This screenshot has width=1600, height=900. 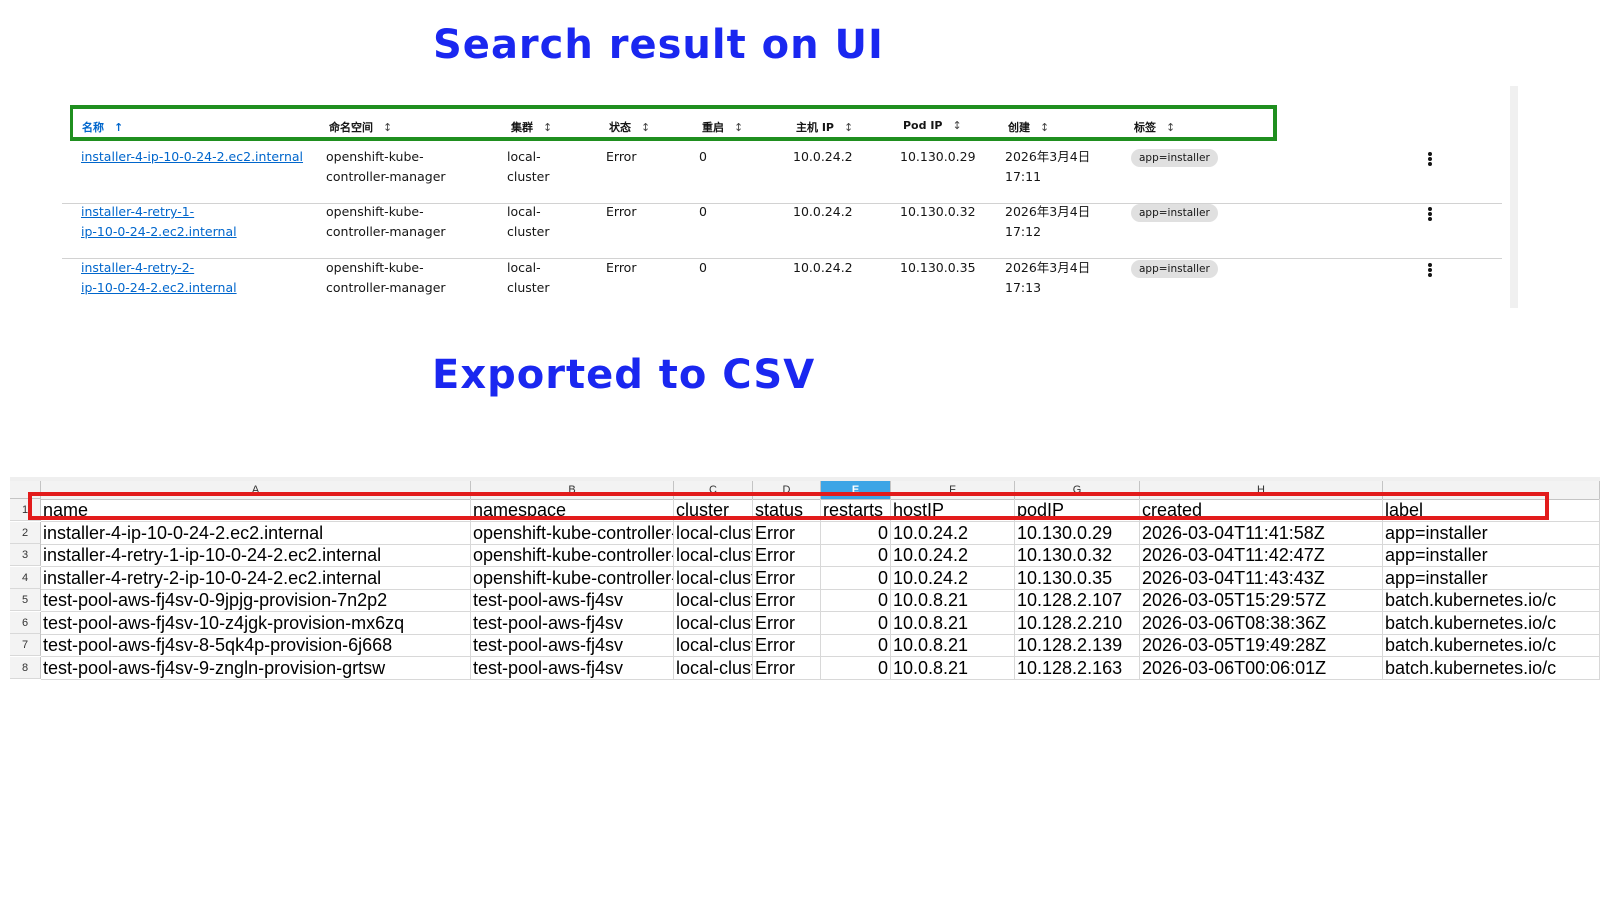 I want to click on pod-ip: 10.130.0.32, so click(x=938, y=211).